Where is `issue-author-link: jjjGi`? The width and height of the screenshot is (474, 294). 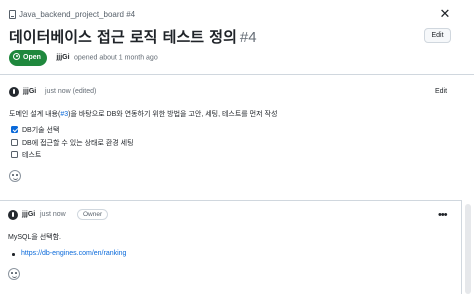 issue-author-link: jjjGi is located at coordinates (62, 57).